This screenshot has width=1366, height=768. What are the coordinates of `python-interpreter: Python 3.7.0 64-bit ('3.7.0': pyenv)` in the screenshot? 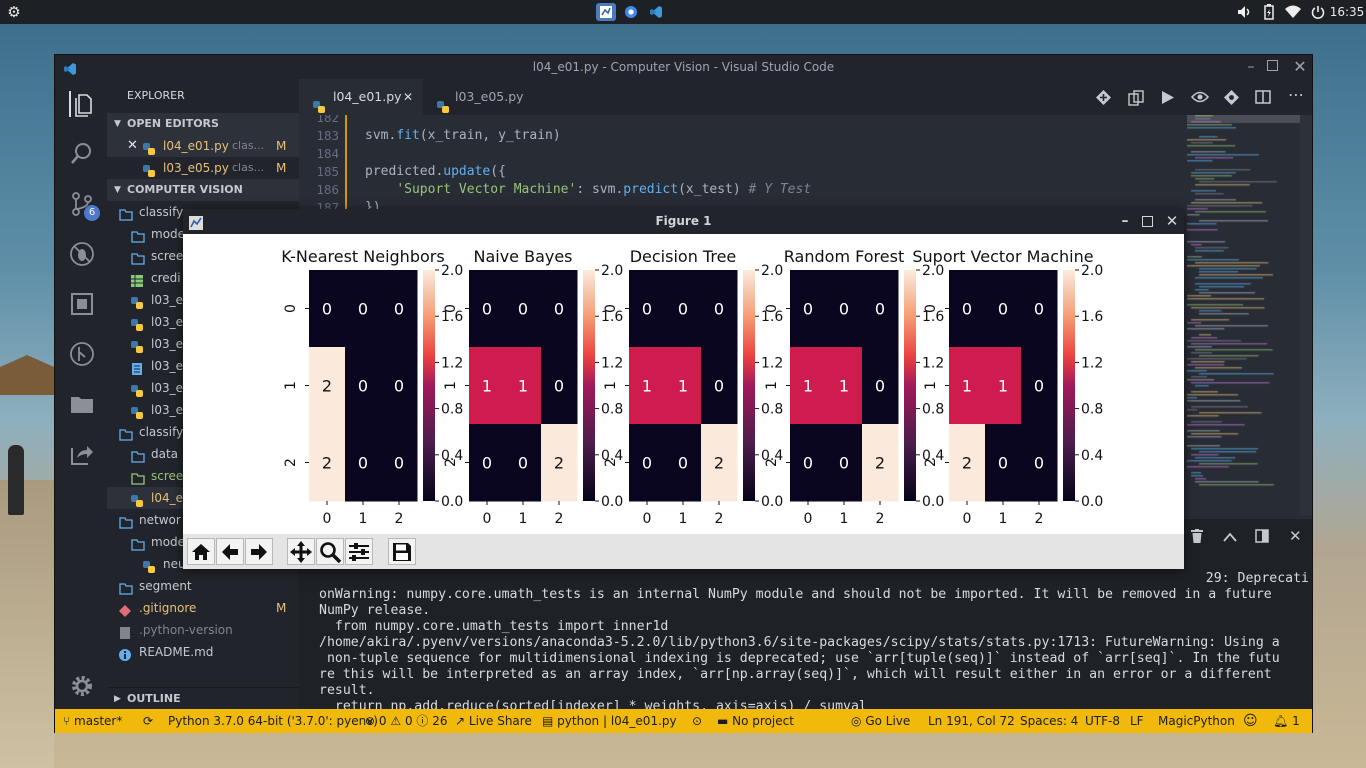 It's located at (273, 721).